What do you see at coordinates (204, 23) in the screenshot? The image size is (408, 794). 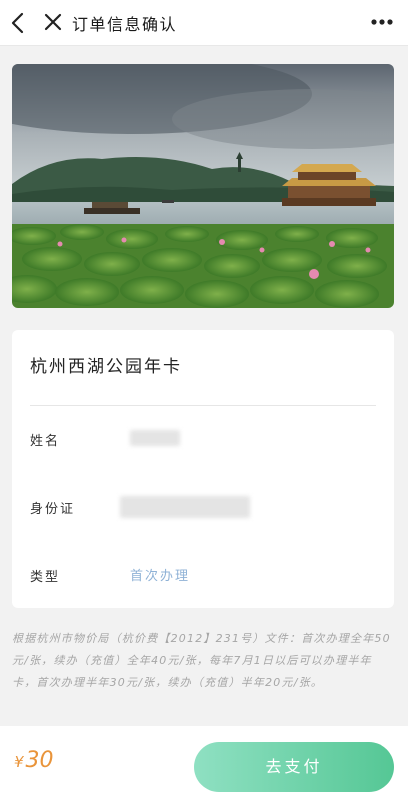 I see `top-bar: 订单信息确认` at bounding box center [204, 23].